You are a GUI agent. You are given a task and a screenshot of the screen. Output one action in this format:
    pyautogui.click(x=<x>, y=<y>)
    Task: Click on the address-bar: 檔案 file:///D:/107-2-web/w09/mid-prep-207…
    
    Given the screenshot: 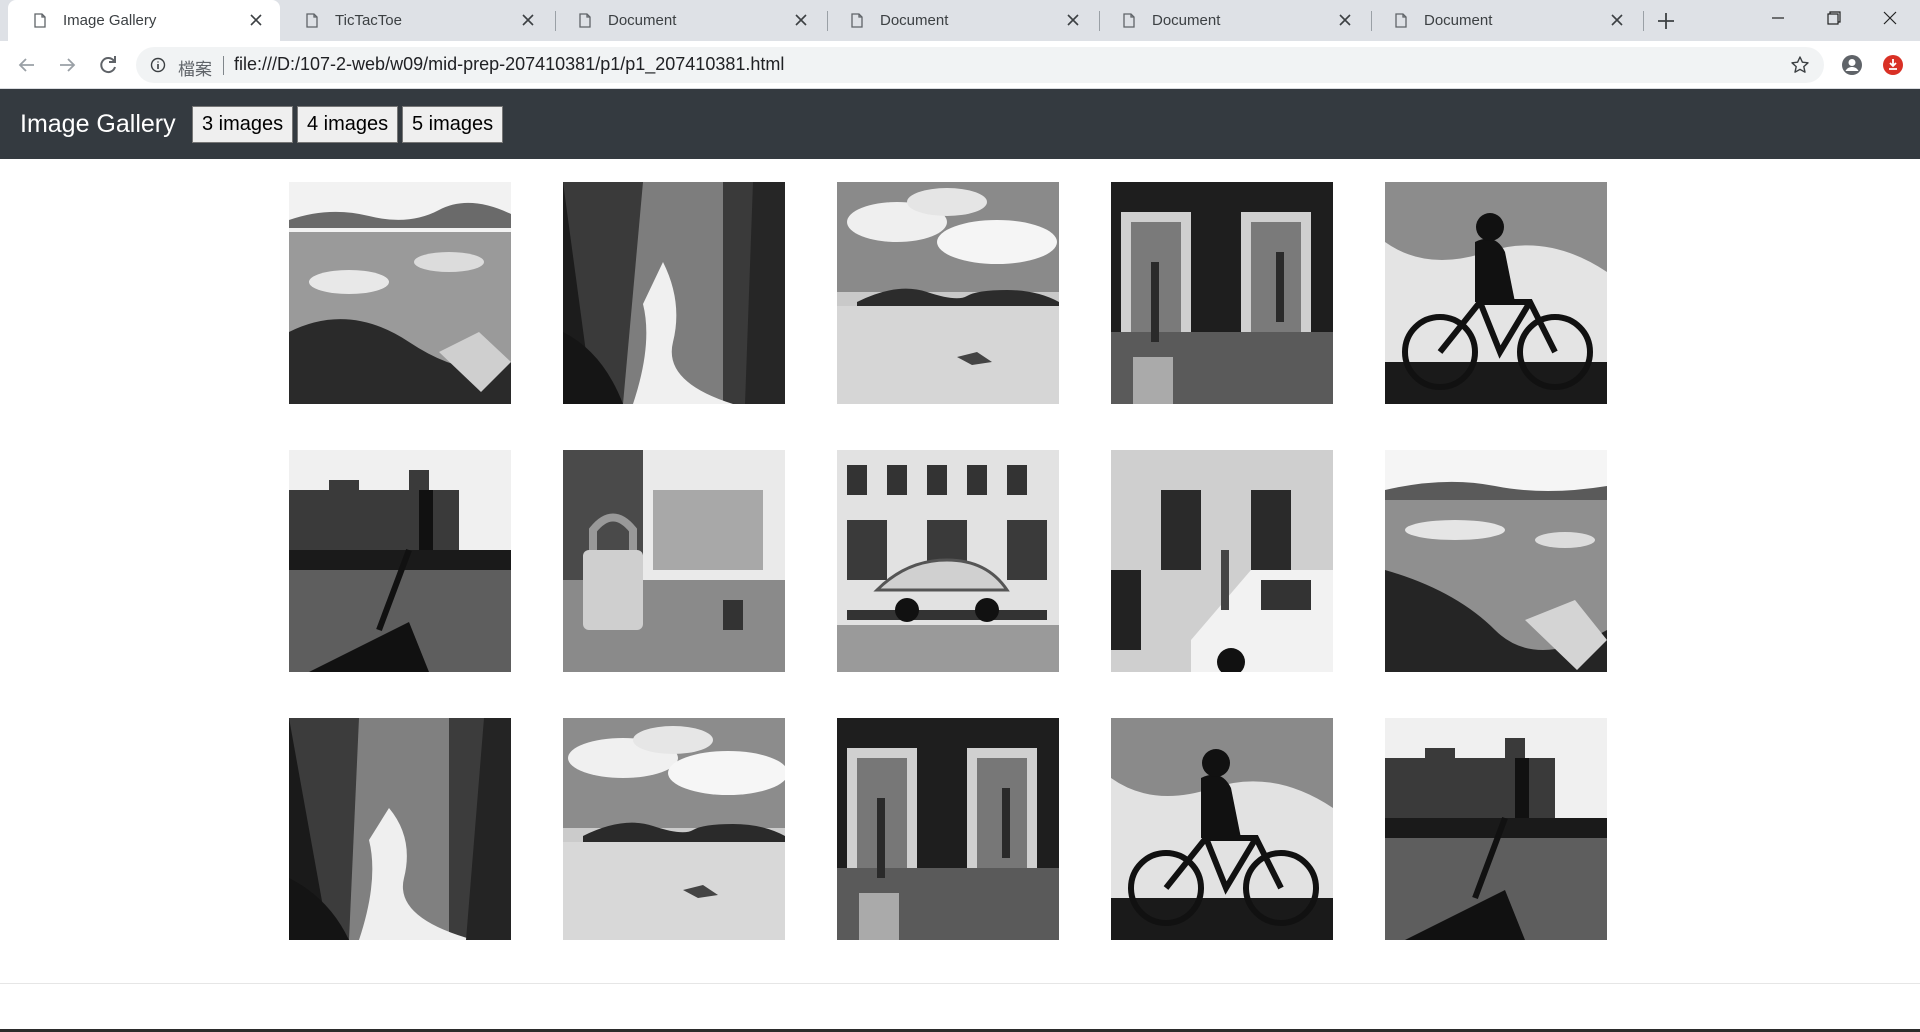 What is the action you would take?
    pyautogui.click(x=980, y=65)
    